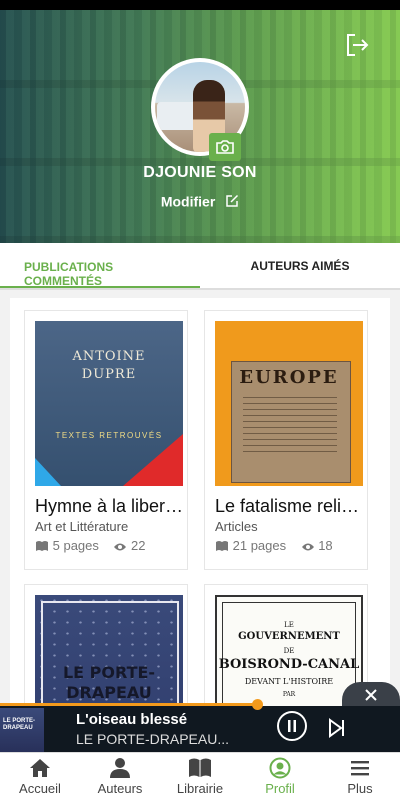  I want to click on pause-button, so click(292, 726).